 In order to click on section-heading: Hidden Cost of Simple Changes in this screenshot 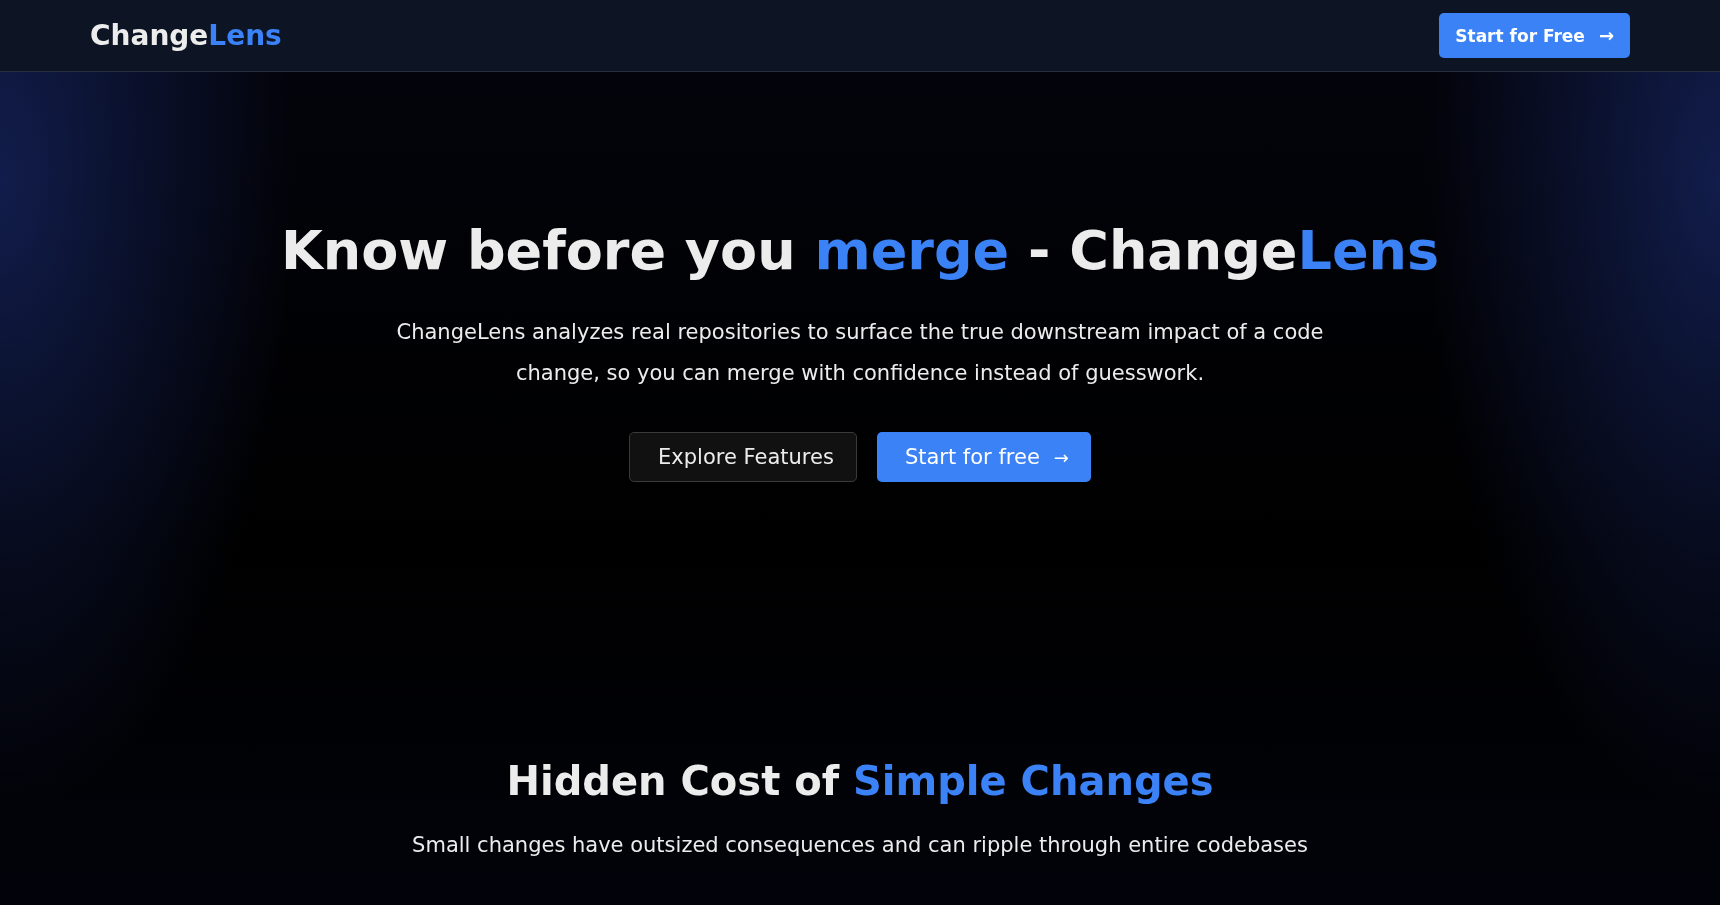, I will do `click(860, 781)`.